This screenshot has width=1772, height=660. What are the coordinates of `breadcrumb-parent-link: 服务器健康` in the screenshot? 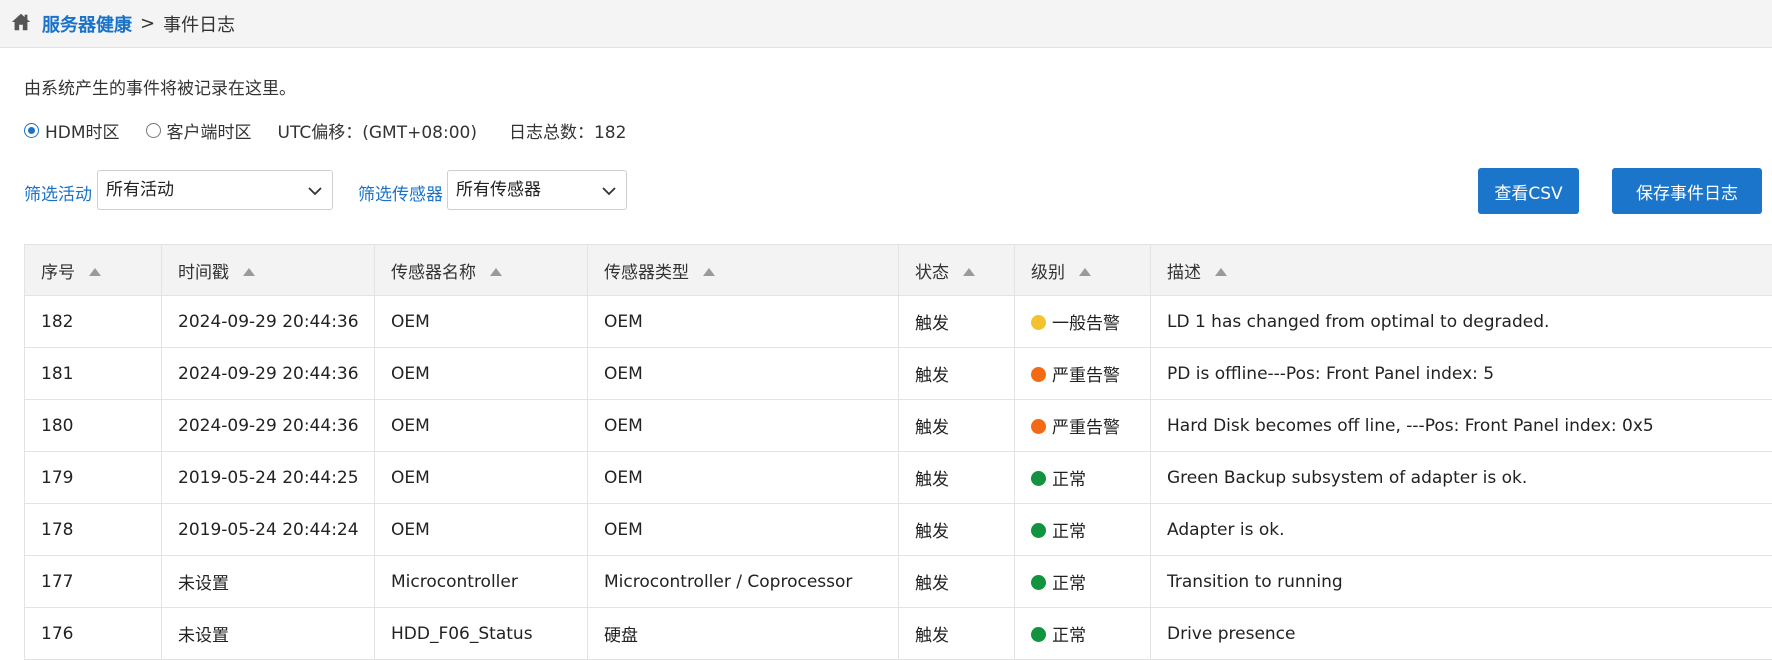 It's located at (87, 24).